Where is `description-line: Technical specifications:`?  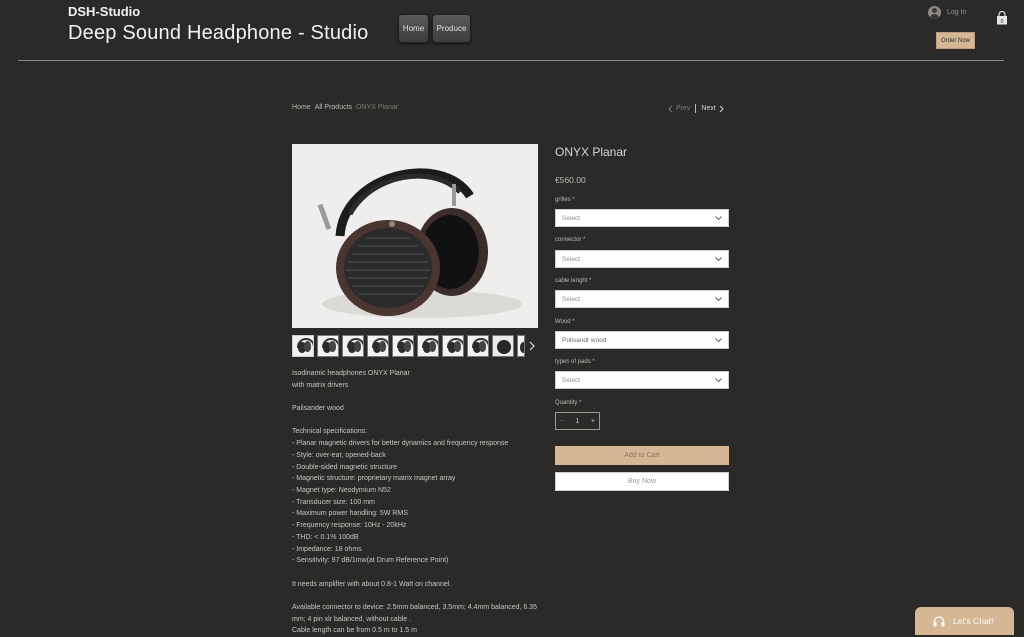 description-line: Technical specifications: is located at coordinates (330, 432).